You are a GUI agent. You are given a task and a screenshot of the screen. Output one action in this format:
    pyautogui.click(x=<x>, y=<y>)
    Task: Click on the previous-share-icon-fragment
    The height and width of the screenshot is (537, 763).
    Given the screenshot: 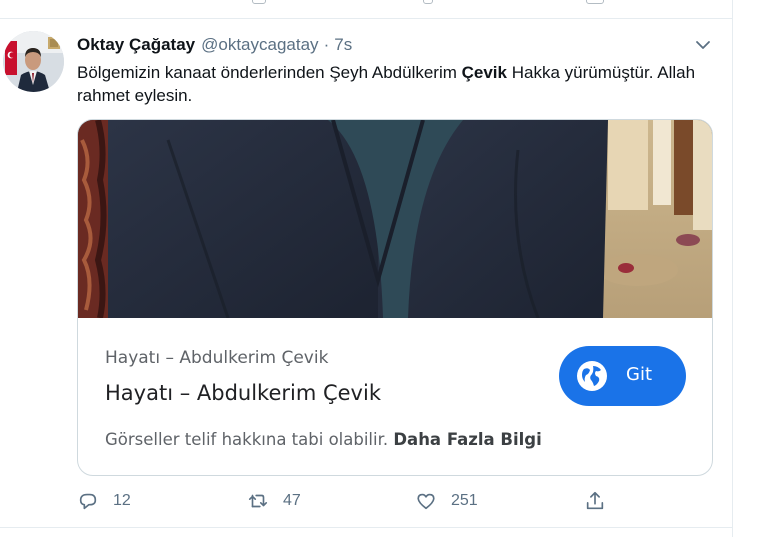 What is the action you would take?
    pyautogui.click(x=595, y=2)
    